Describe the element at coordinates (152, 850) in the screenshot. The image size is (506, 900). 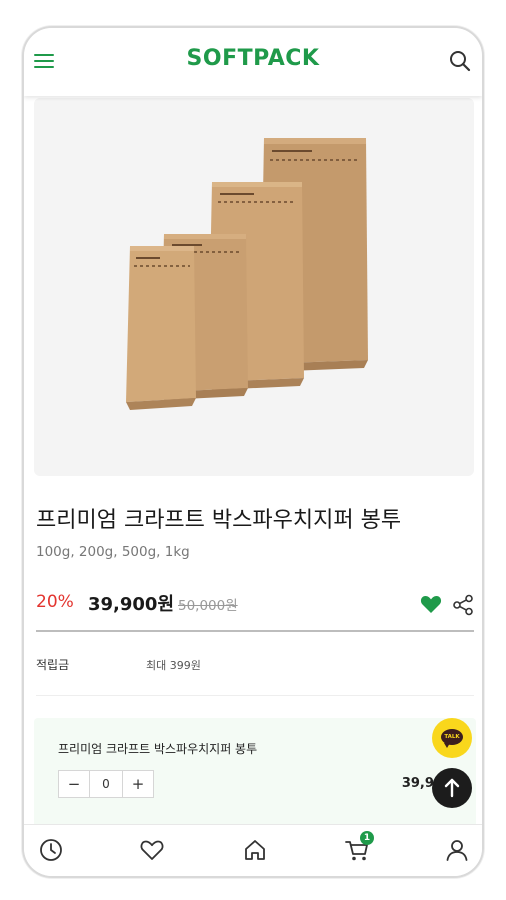
I see `heart-outline-icon` at that location.